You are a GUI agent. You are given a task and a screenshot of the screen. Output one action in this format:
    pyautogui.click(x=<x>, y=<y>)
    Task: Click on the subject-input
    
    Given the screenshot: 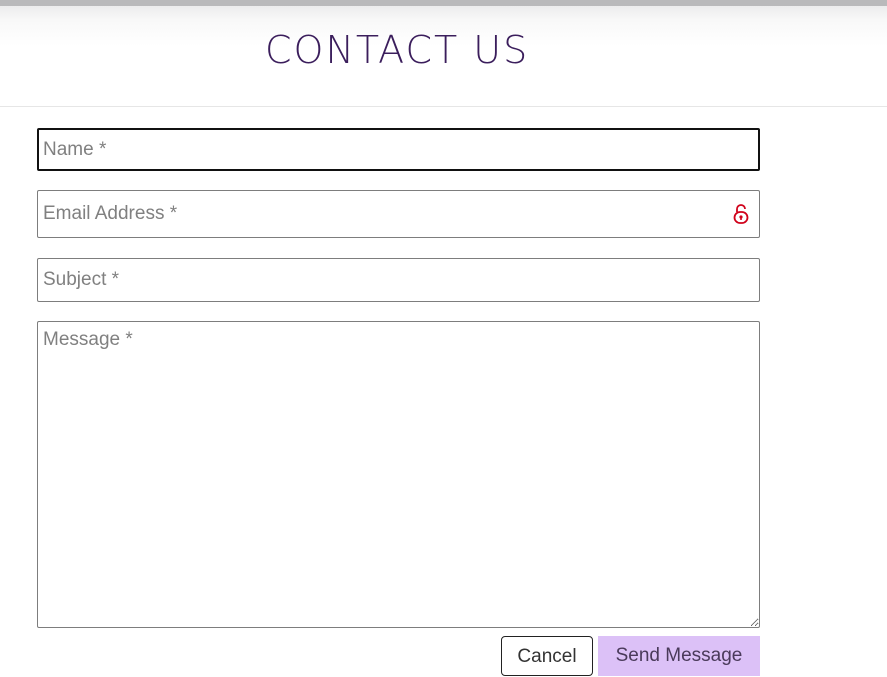 What is the action you would take?
    pyautogui.click(x=398, y=280)
    